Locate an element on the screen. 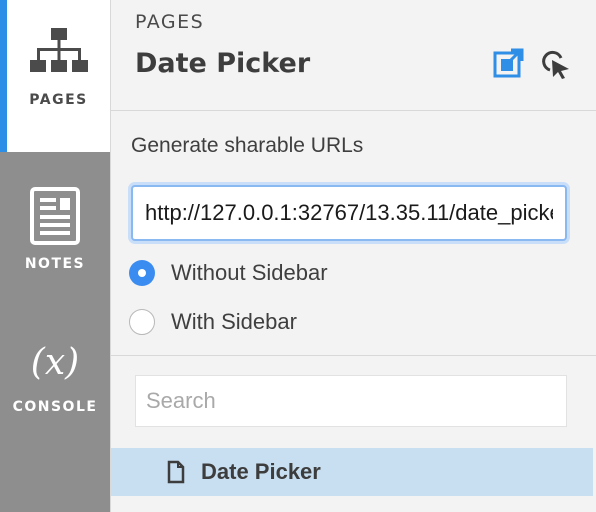 The image size is (596, 512). list-item: Date Picker is located at coordinates (352, 472).